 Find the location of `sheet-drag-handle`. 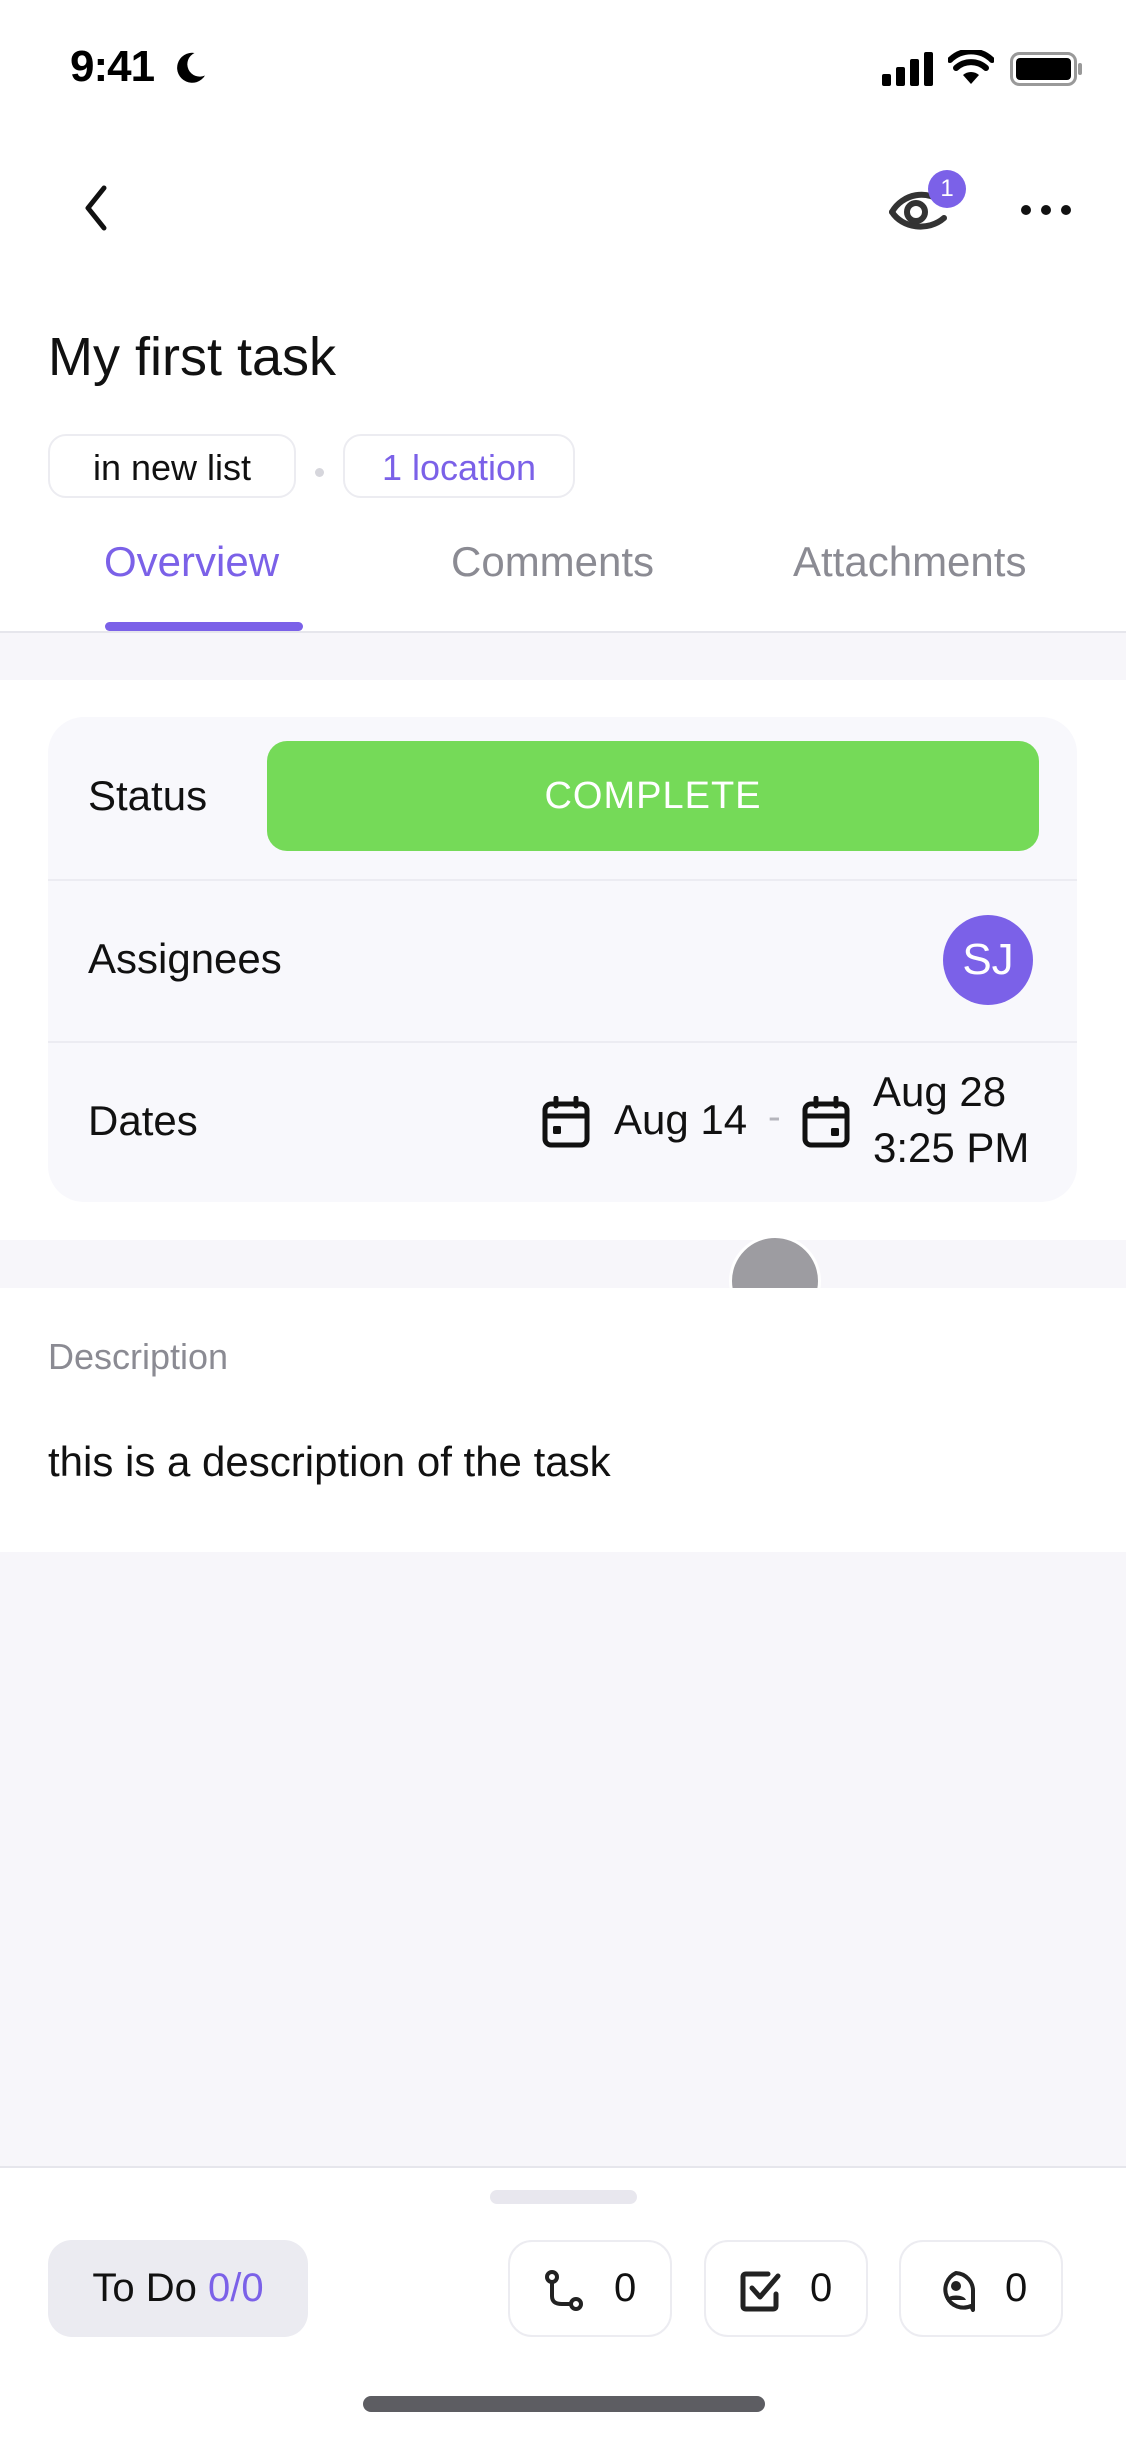

sheet-drag-handle is located at coordinates (563, 2197).